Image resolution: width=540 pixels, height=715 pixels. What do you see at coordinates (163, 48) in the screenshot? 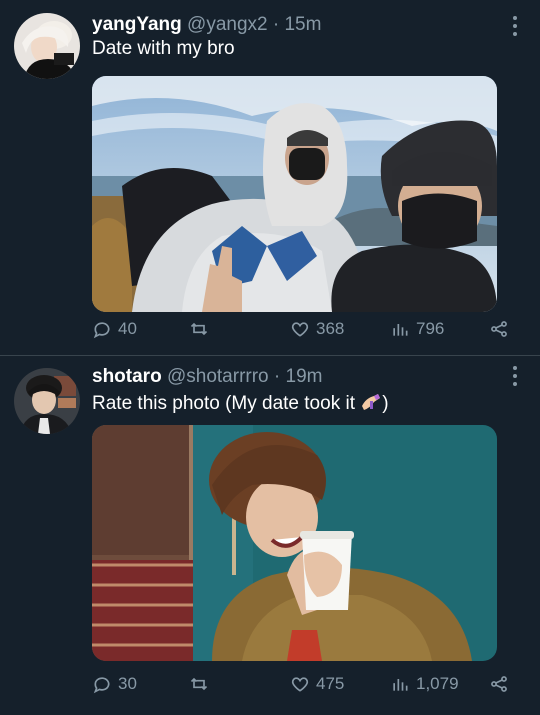
I see `tweet-text: Date with my bro` at bounding box center [163, 48].